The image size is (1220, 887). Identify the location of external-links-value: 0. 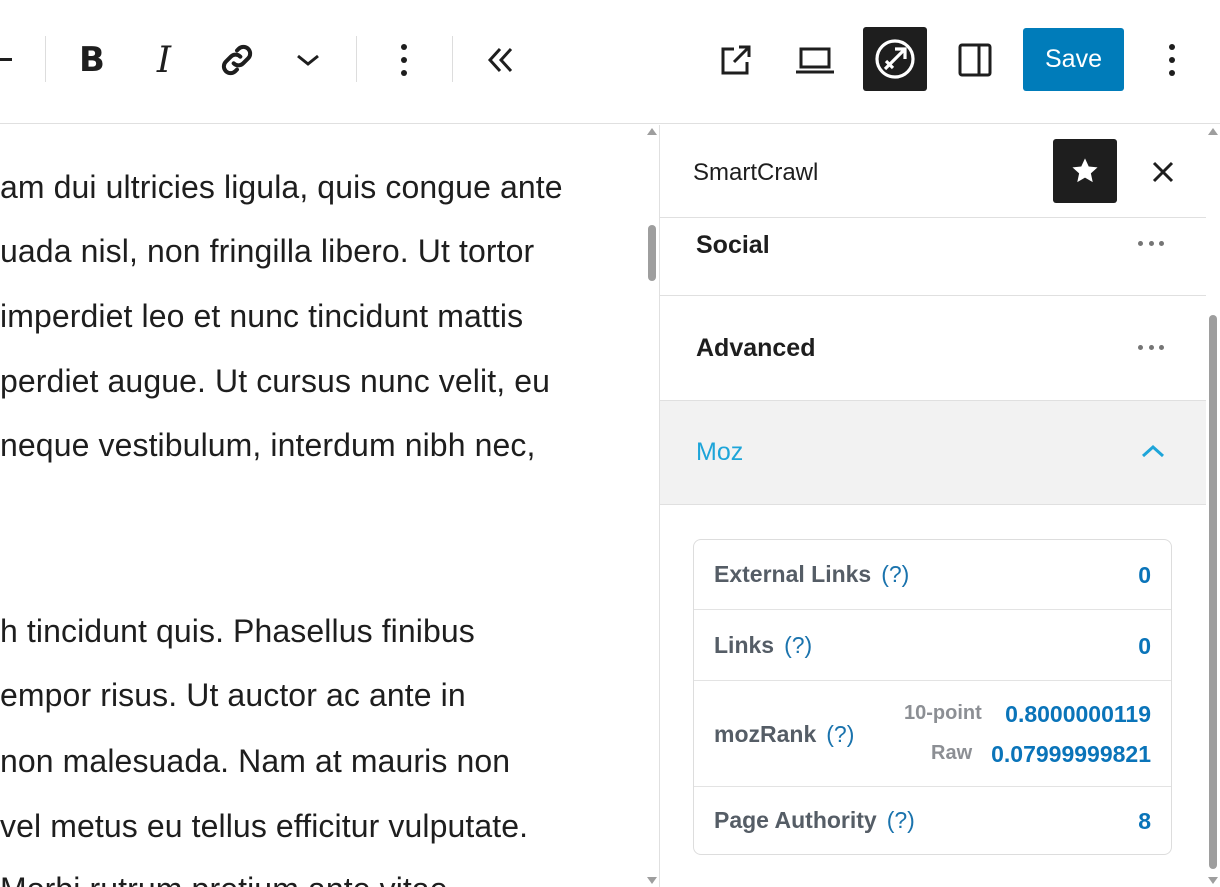
(1144, 575).